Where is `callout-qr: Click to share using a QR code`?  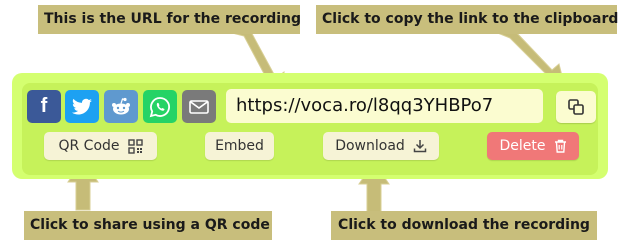 callout-qr: Click to share using a QR code is located at coordinates (148, 225).